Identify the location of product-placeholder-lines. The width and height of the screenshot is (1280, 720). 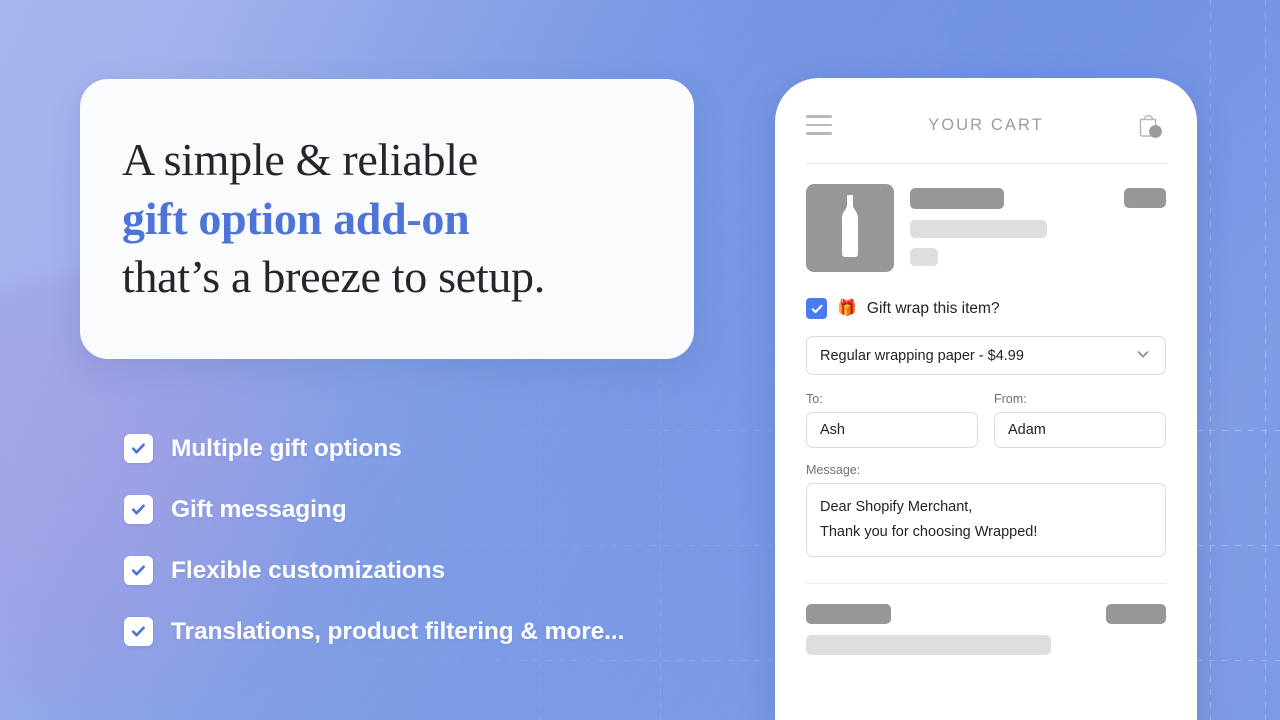
(1009, 225).